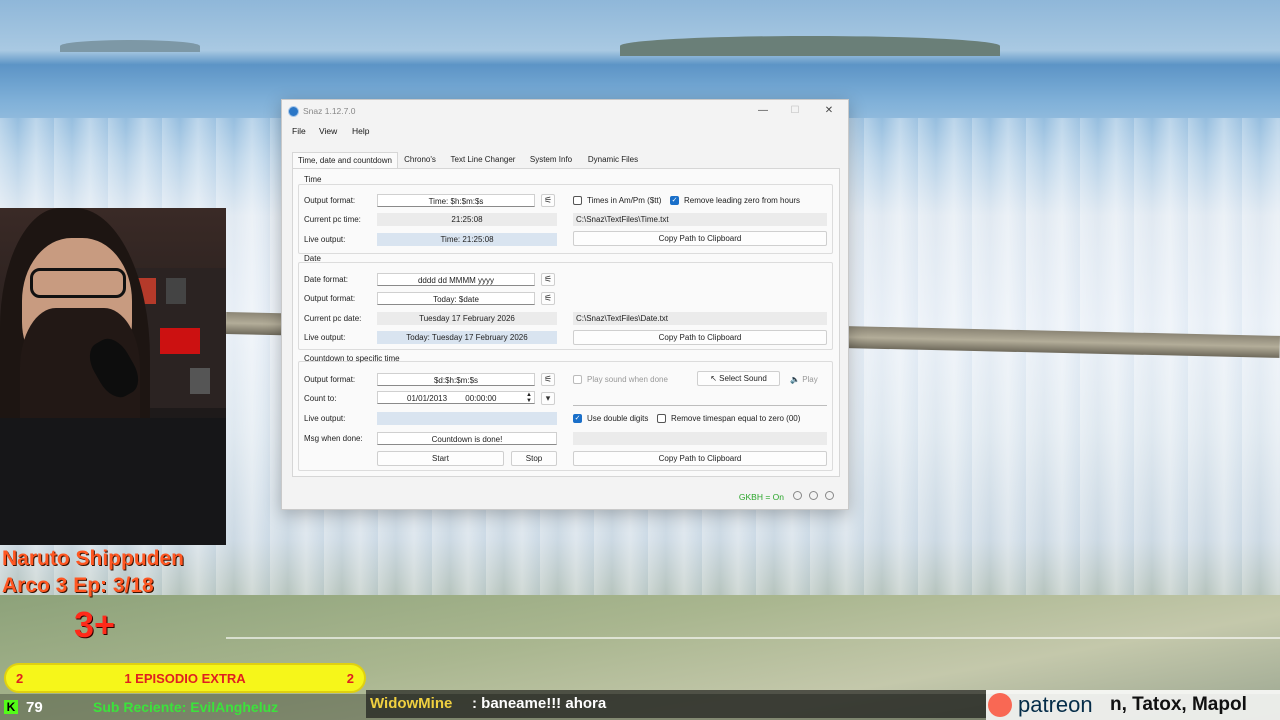  Describe the element at coordinates (577, 418) in the screenshot. I see `double-digits-checkbox: ✓` at that location.